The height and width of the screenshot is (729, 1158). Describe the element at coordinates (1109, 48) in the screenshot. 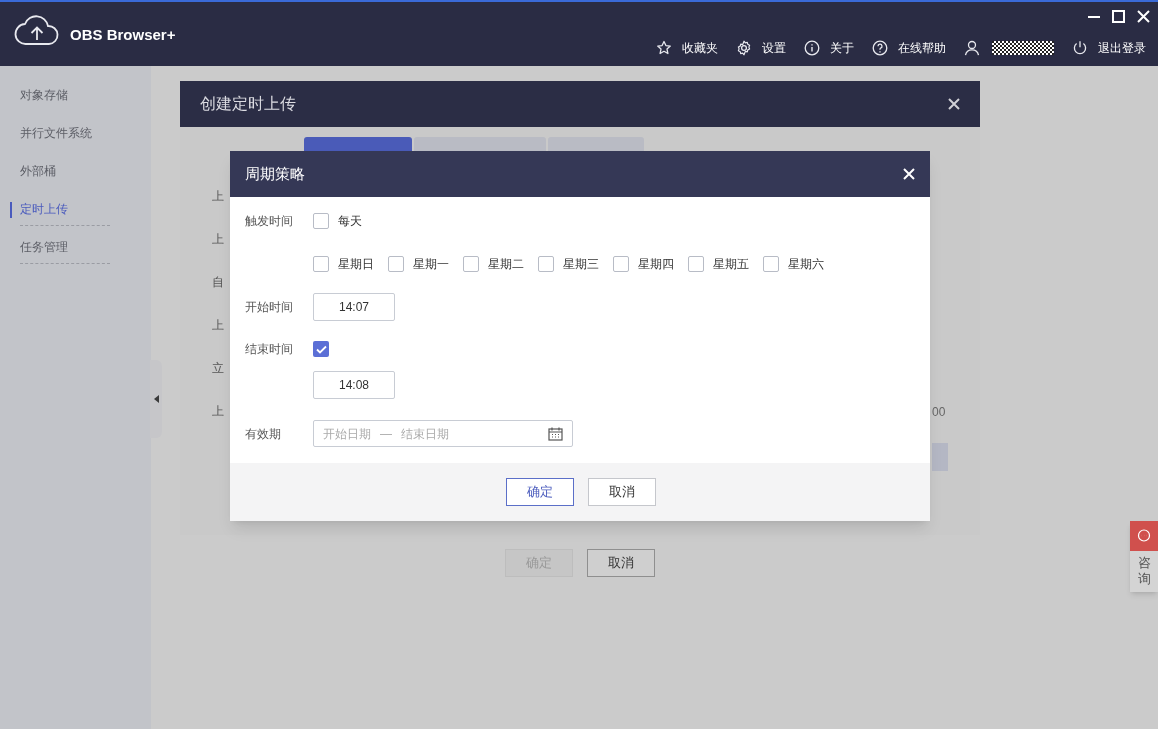

I see `header-link: 退出登录` at that location.